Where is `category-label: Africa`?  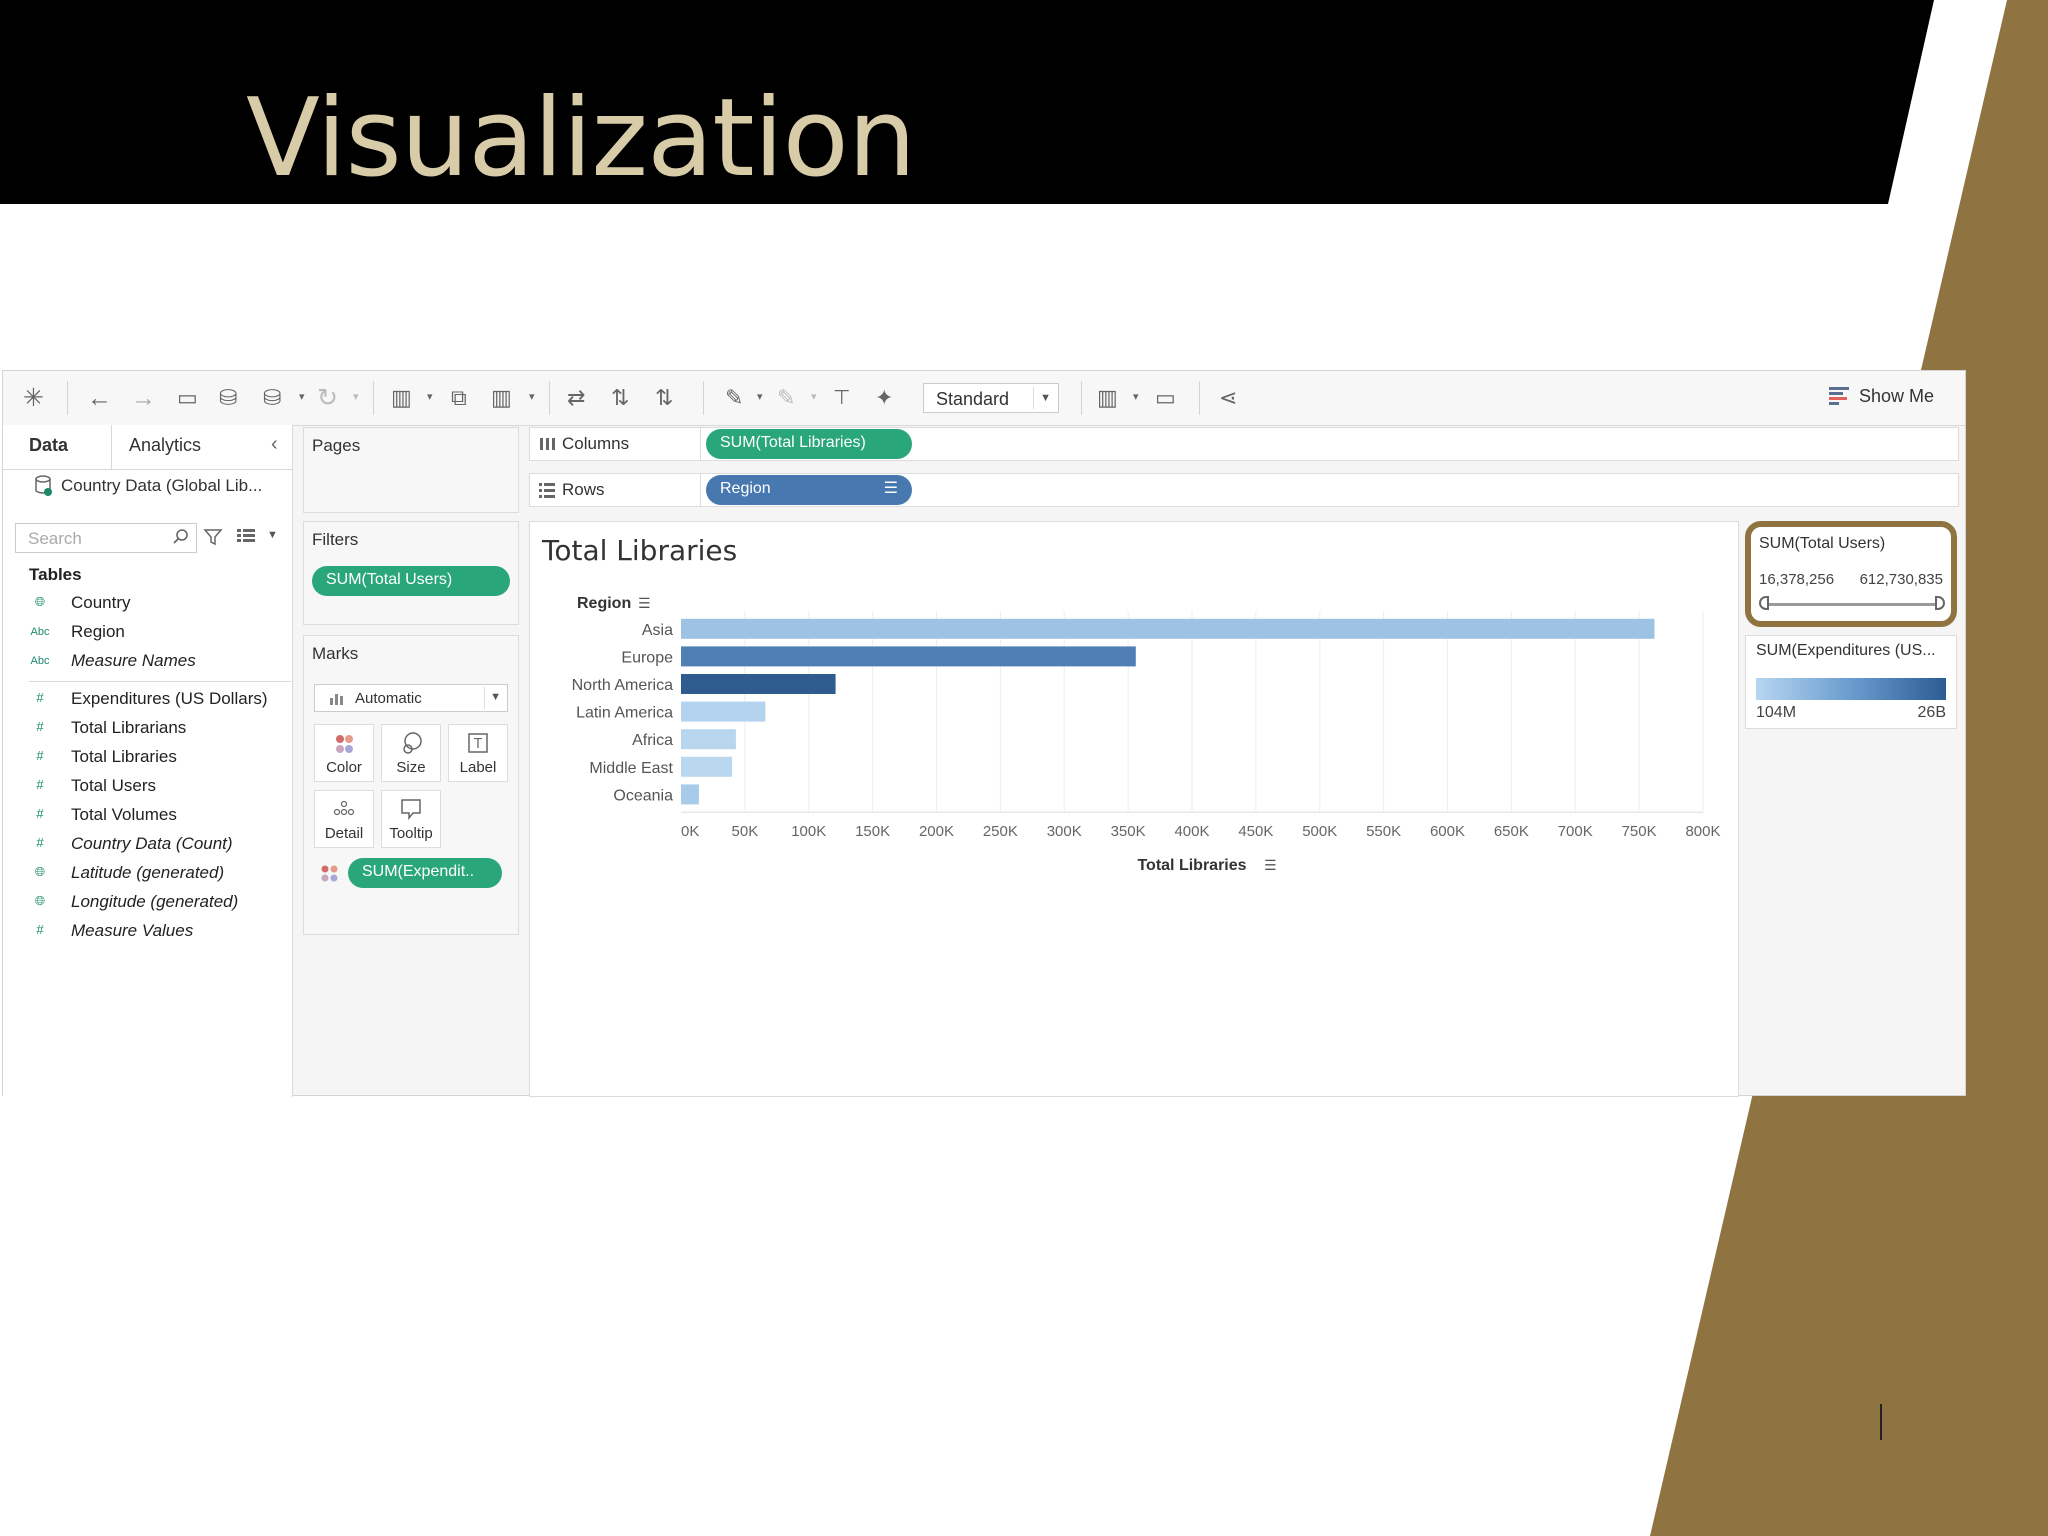
category-label: Africa is located at coordinates (652, 740).